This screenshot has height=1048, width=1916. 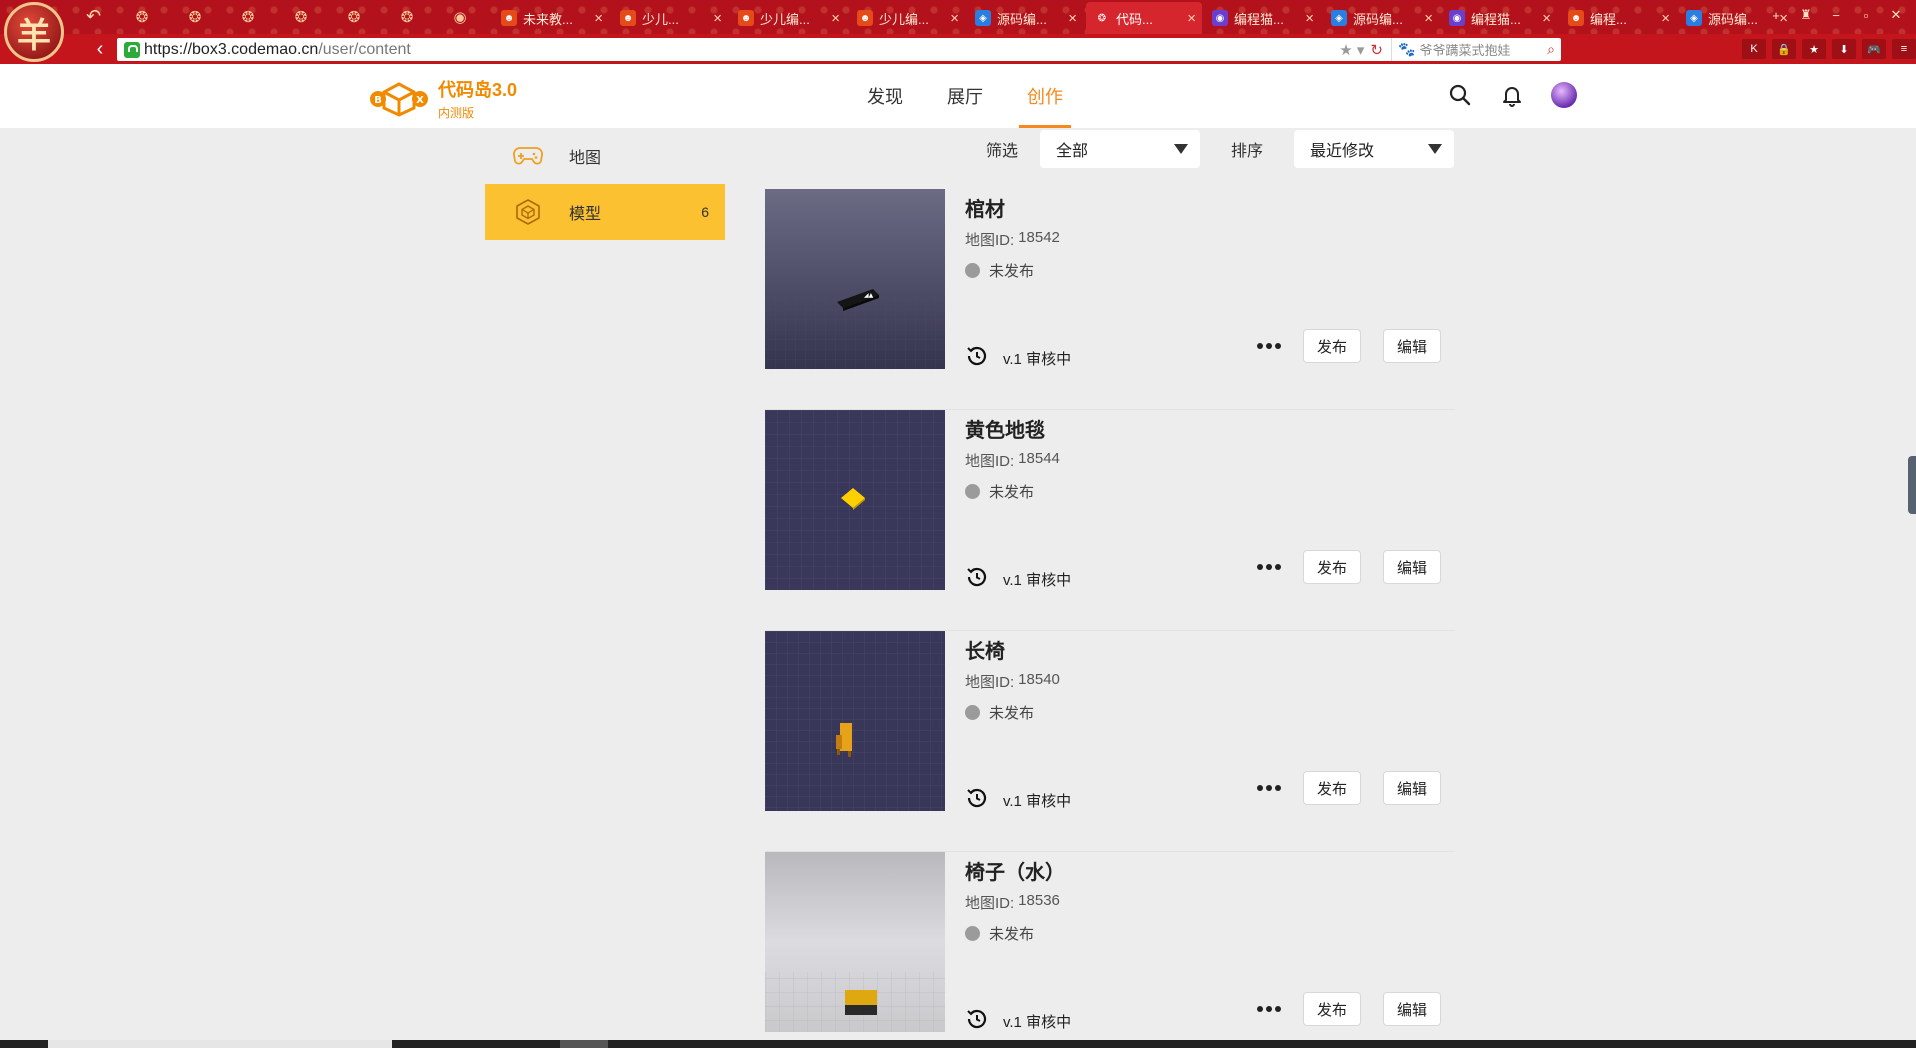 I want to click on url-path: /user/content, so click(x=364, y=49).